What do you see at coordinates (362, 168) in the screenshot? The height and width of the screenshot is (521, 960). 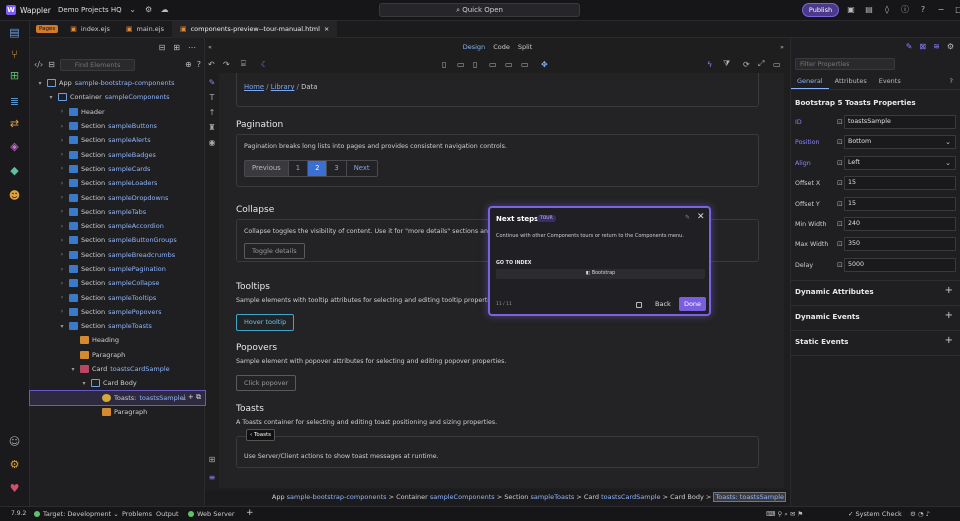 I see `page-next: Next` at bounding box center [362, 168].